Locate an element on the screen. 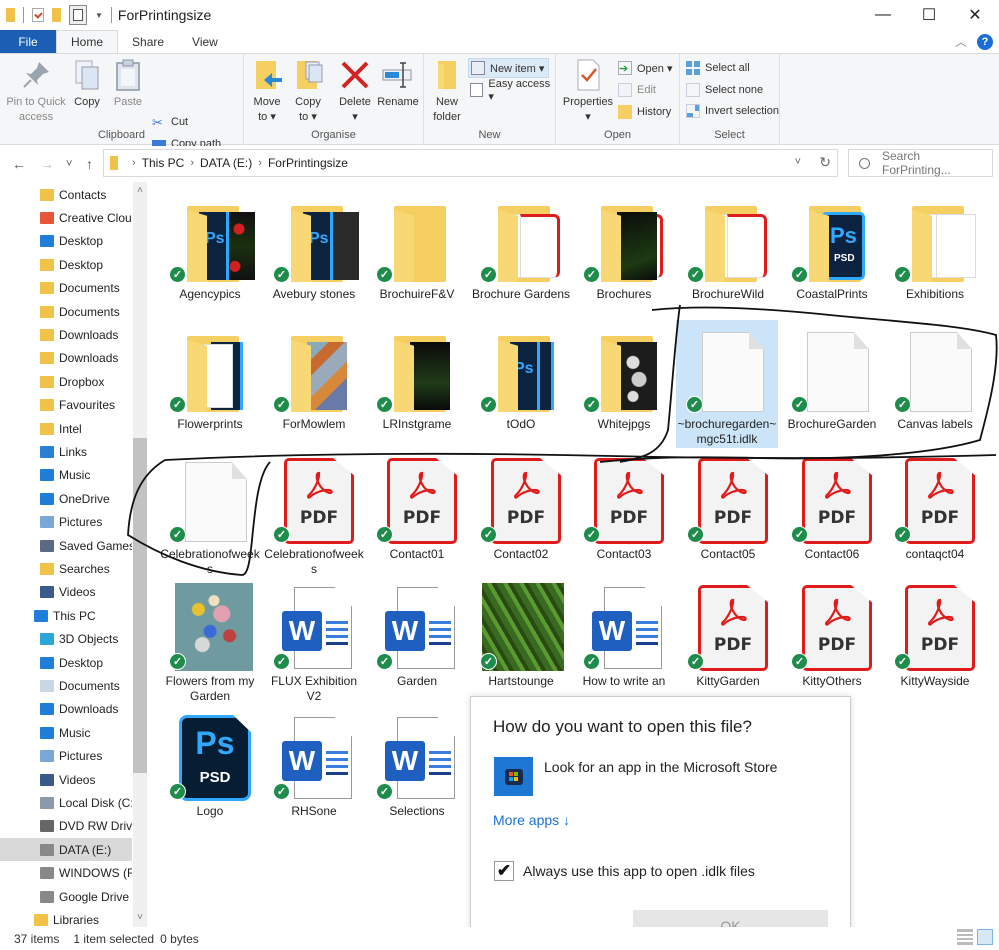 This screenshot has width=999, height=950. properties-button: Properties ▾ is located at coordinates (588, 91).